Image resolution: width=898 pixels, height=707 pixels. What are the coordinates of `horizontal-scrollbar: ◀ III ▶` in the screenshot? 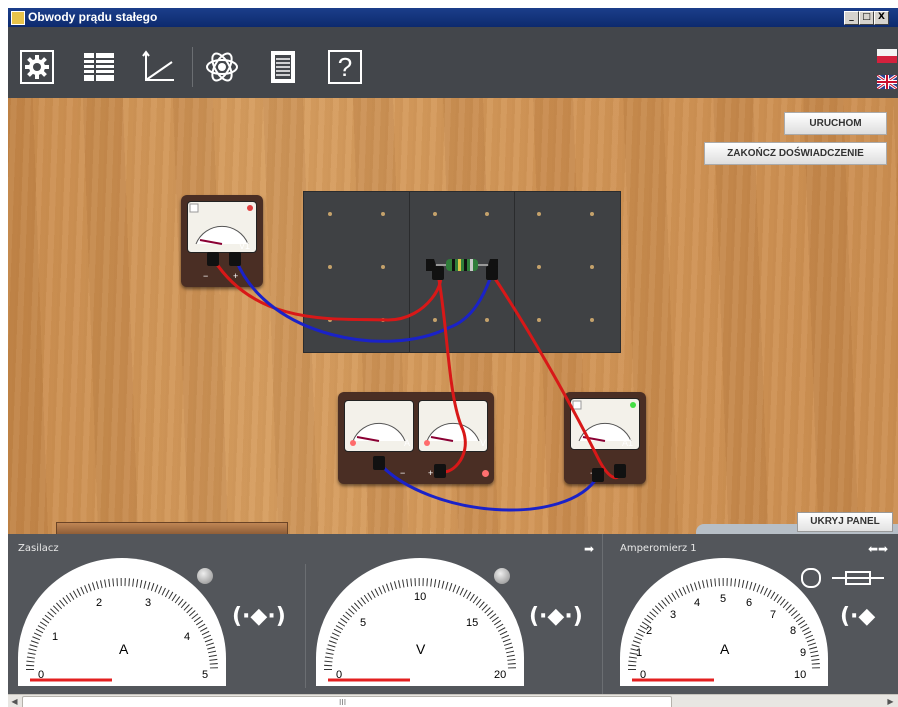 It's located at (453, 700).